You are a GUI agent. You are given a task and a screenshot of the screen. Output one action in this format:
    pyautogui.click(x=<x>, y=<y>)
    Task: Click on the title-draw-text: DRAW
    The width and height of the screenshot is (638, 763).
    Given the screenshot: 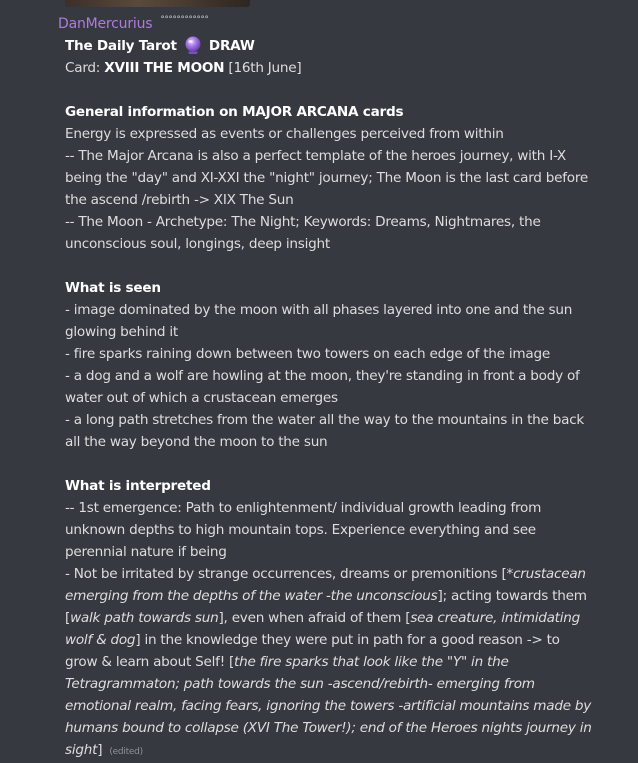 What is the action you would take?
    pyautogui.click(x=231, y=46)
    